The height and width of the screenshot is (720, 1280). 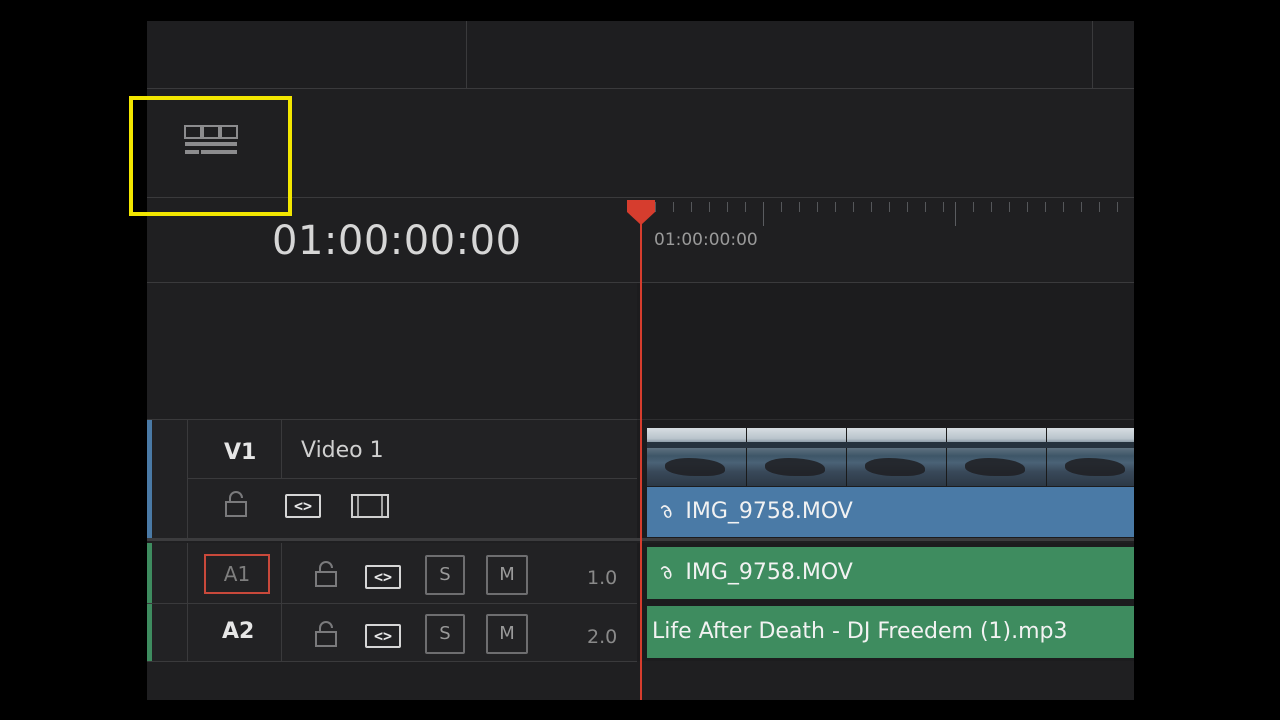 I want to click on audio-clip: ∂ IMG_9758.MOV, so click(x=890, y=573).